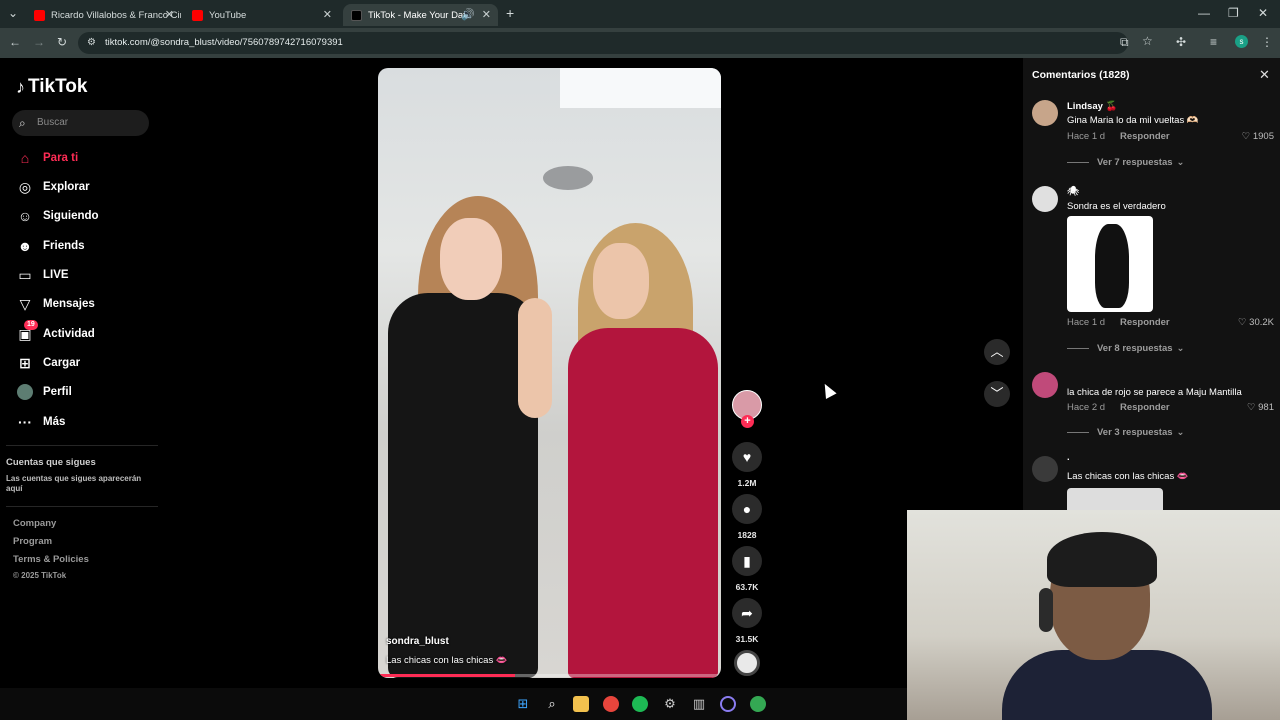  Describe the element at coordinates (1133, 120) in the screenshot. I see `comment-text: Gina Maria lo da mil vueltas 🫶🏻` at that location.